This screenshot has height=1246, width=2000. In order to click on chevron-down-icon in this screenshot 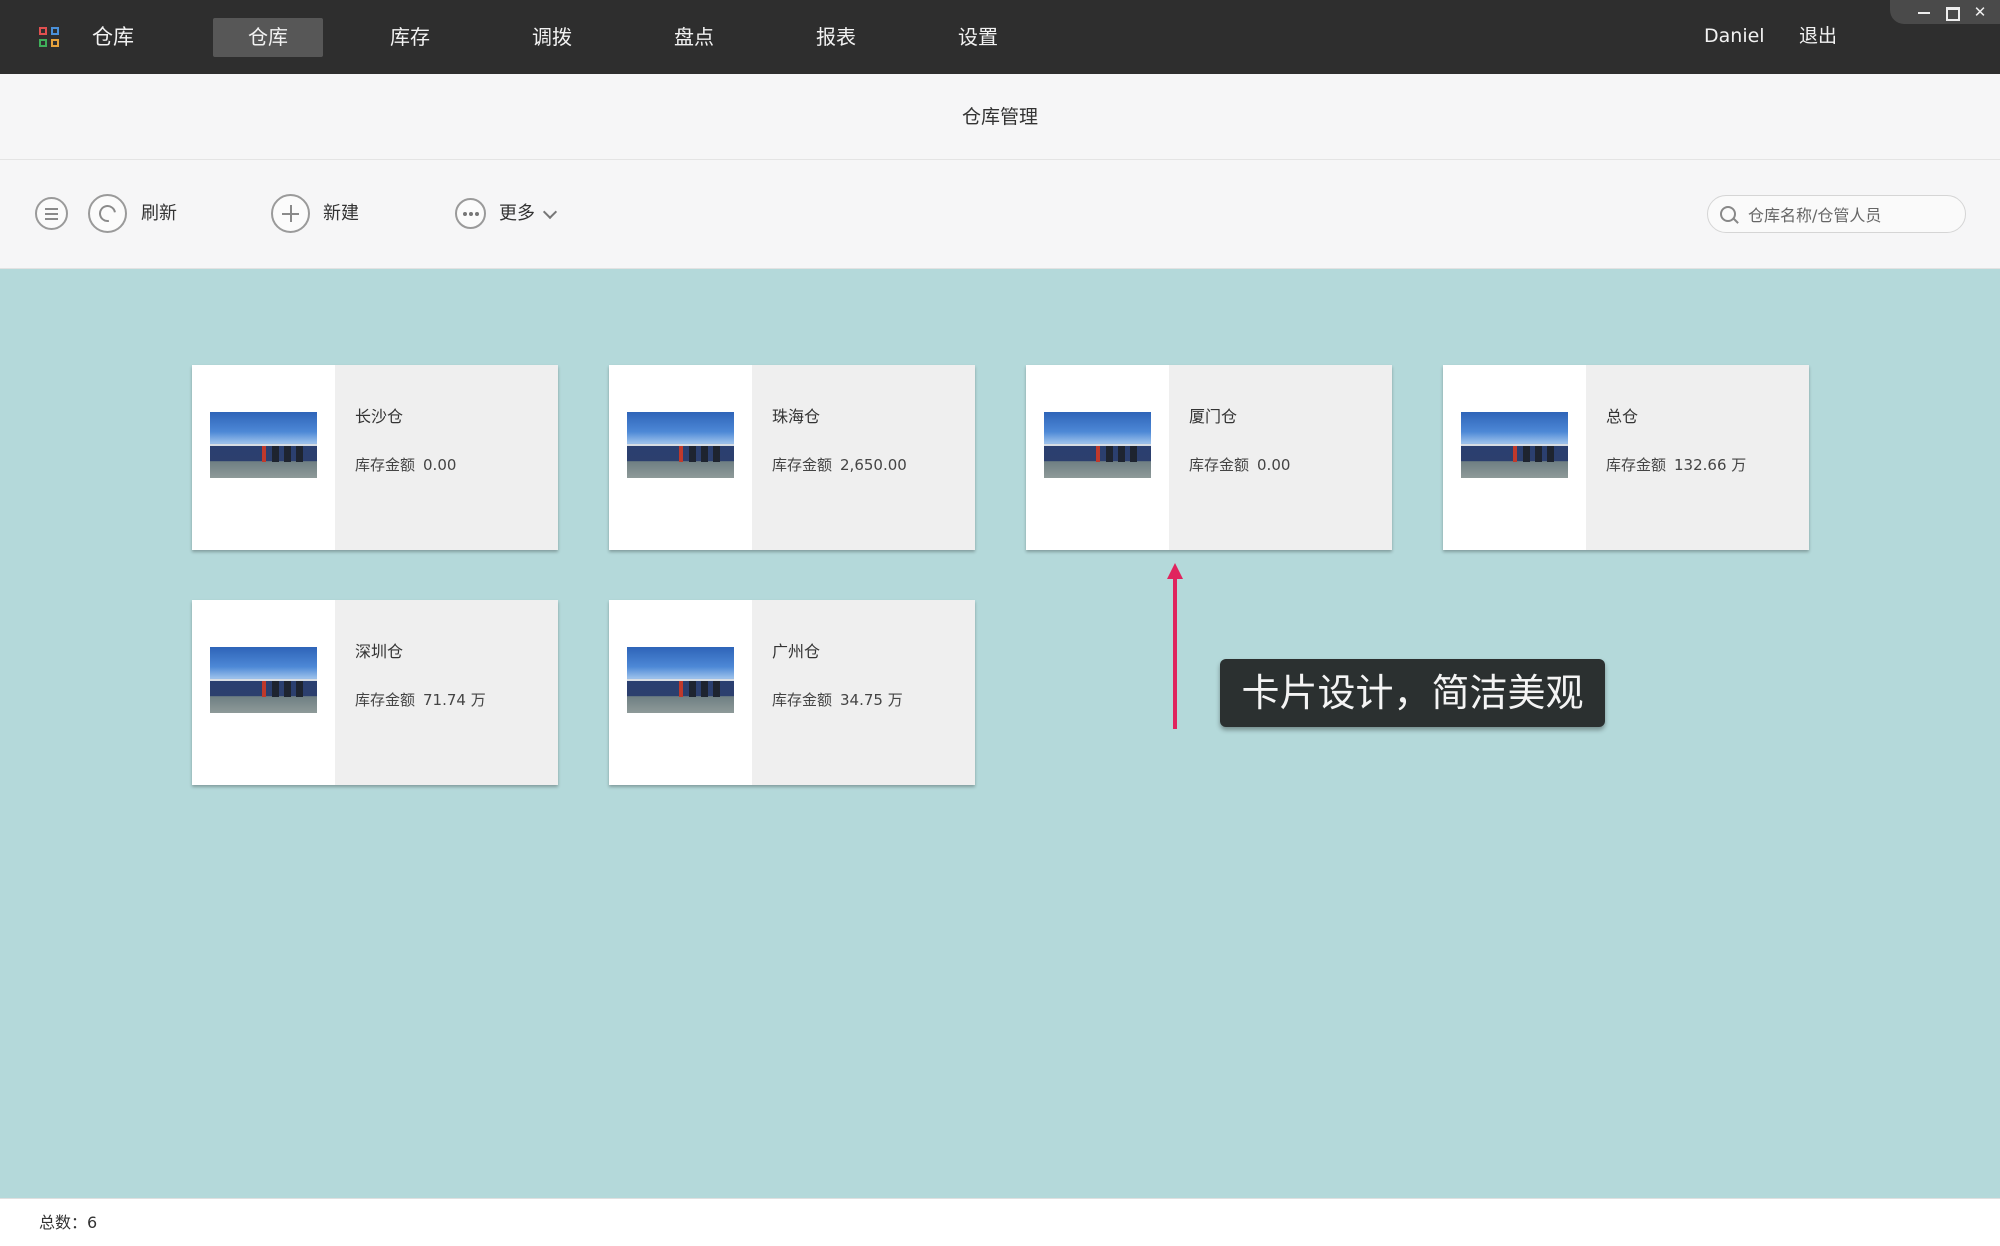, I will do `click(550, 212)`.